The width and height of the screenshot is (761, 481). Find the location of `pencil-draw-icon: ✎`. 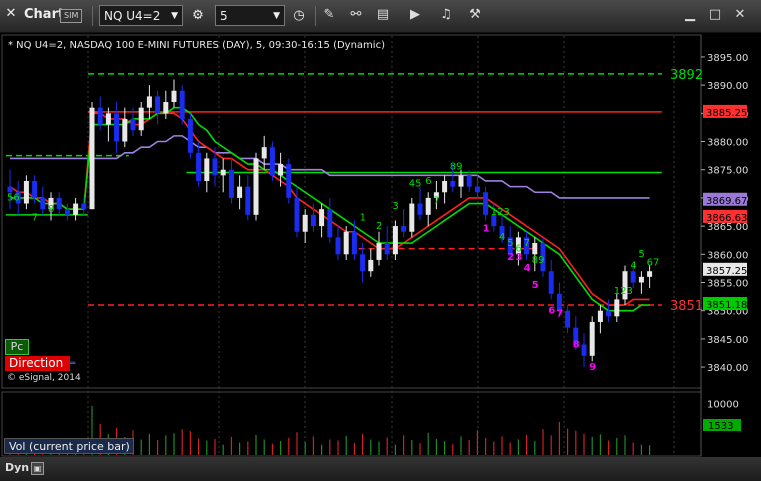

pencil-draw-icon: ✎ is located at coordinates (329, 15).